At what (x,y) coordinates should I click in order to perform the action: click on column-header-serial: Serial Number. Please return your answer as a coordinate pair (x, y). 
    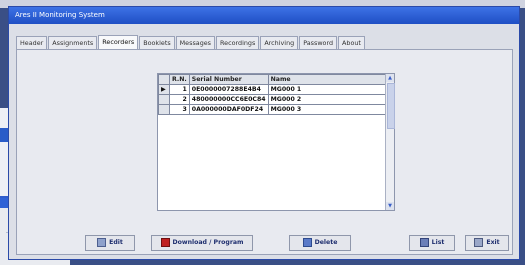
    Looking at the image, I should click on (228, 79).